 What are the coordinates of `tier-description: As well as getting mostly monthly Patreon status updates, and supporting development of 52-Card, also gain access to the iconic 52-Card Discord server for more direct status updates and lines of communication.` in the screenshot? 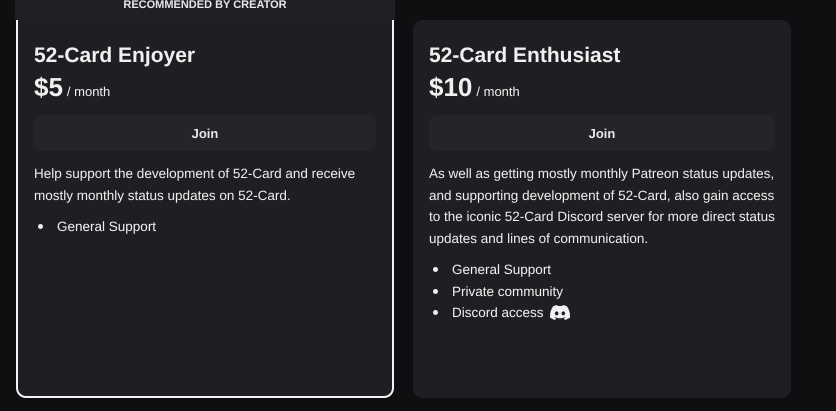 It's located at (602, 206).